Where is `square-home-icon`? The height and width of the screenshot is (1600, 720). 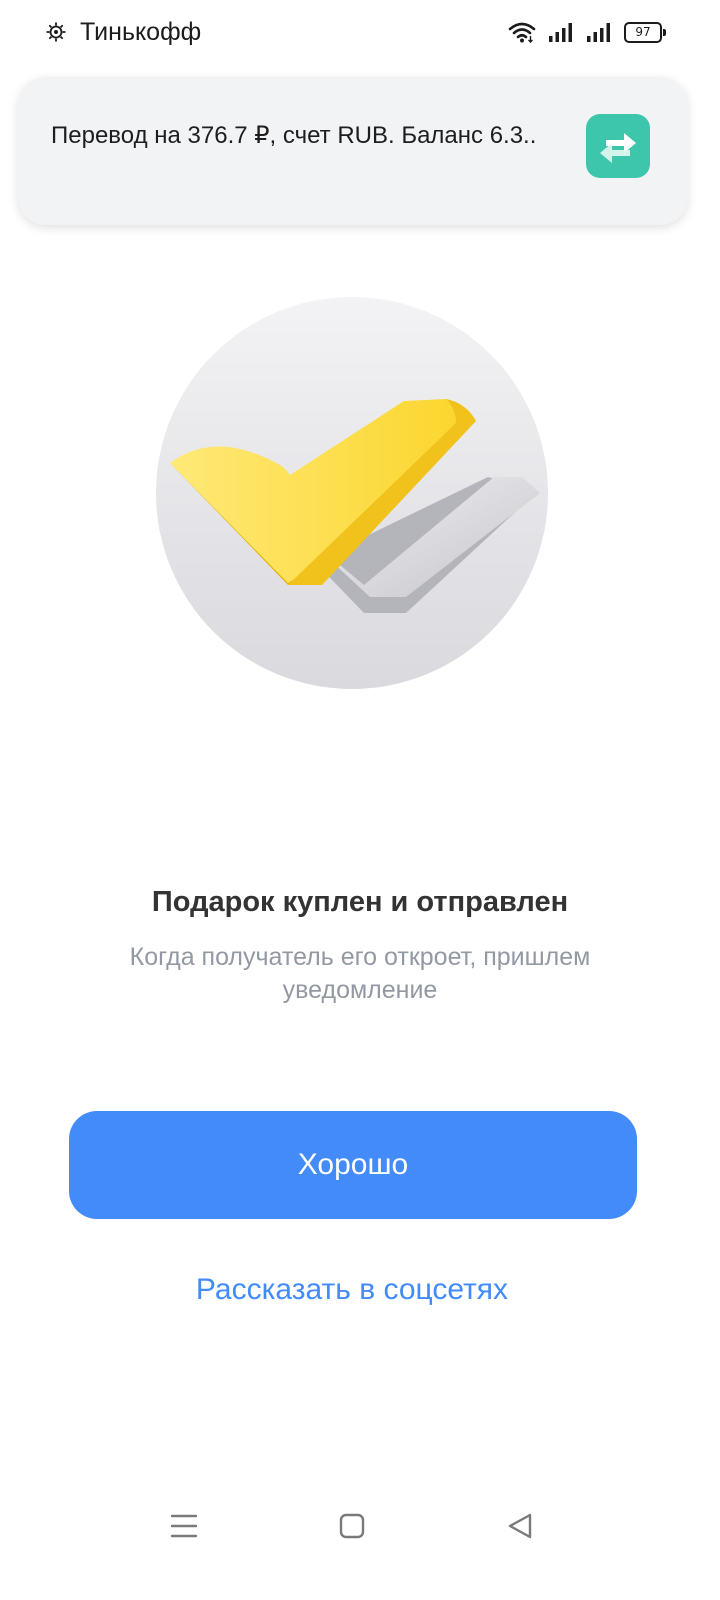 square-home-icon is located at coordinates (352, 1526).